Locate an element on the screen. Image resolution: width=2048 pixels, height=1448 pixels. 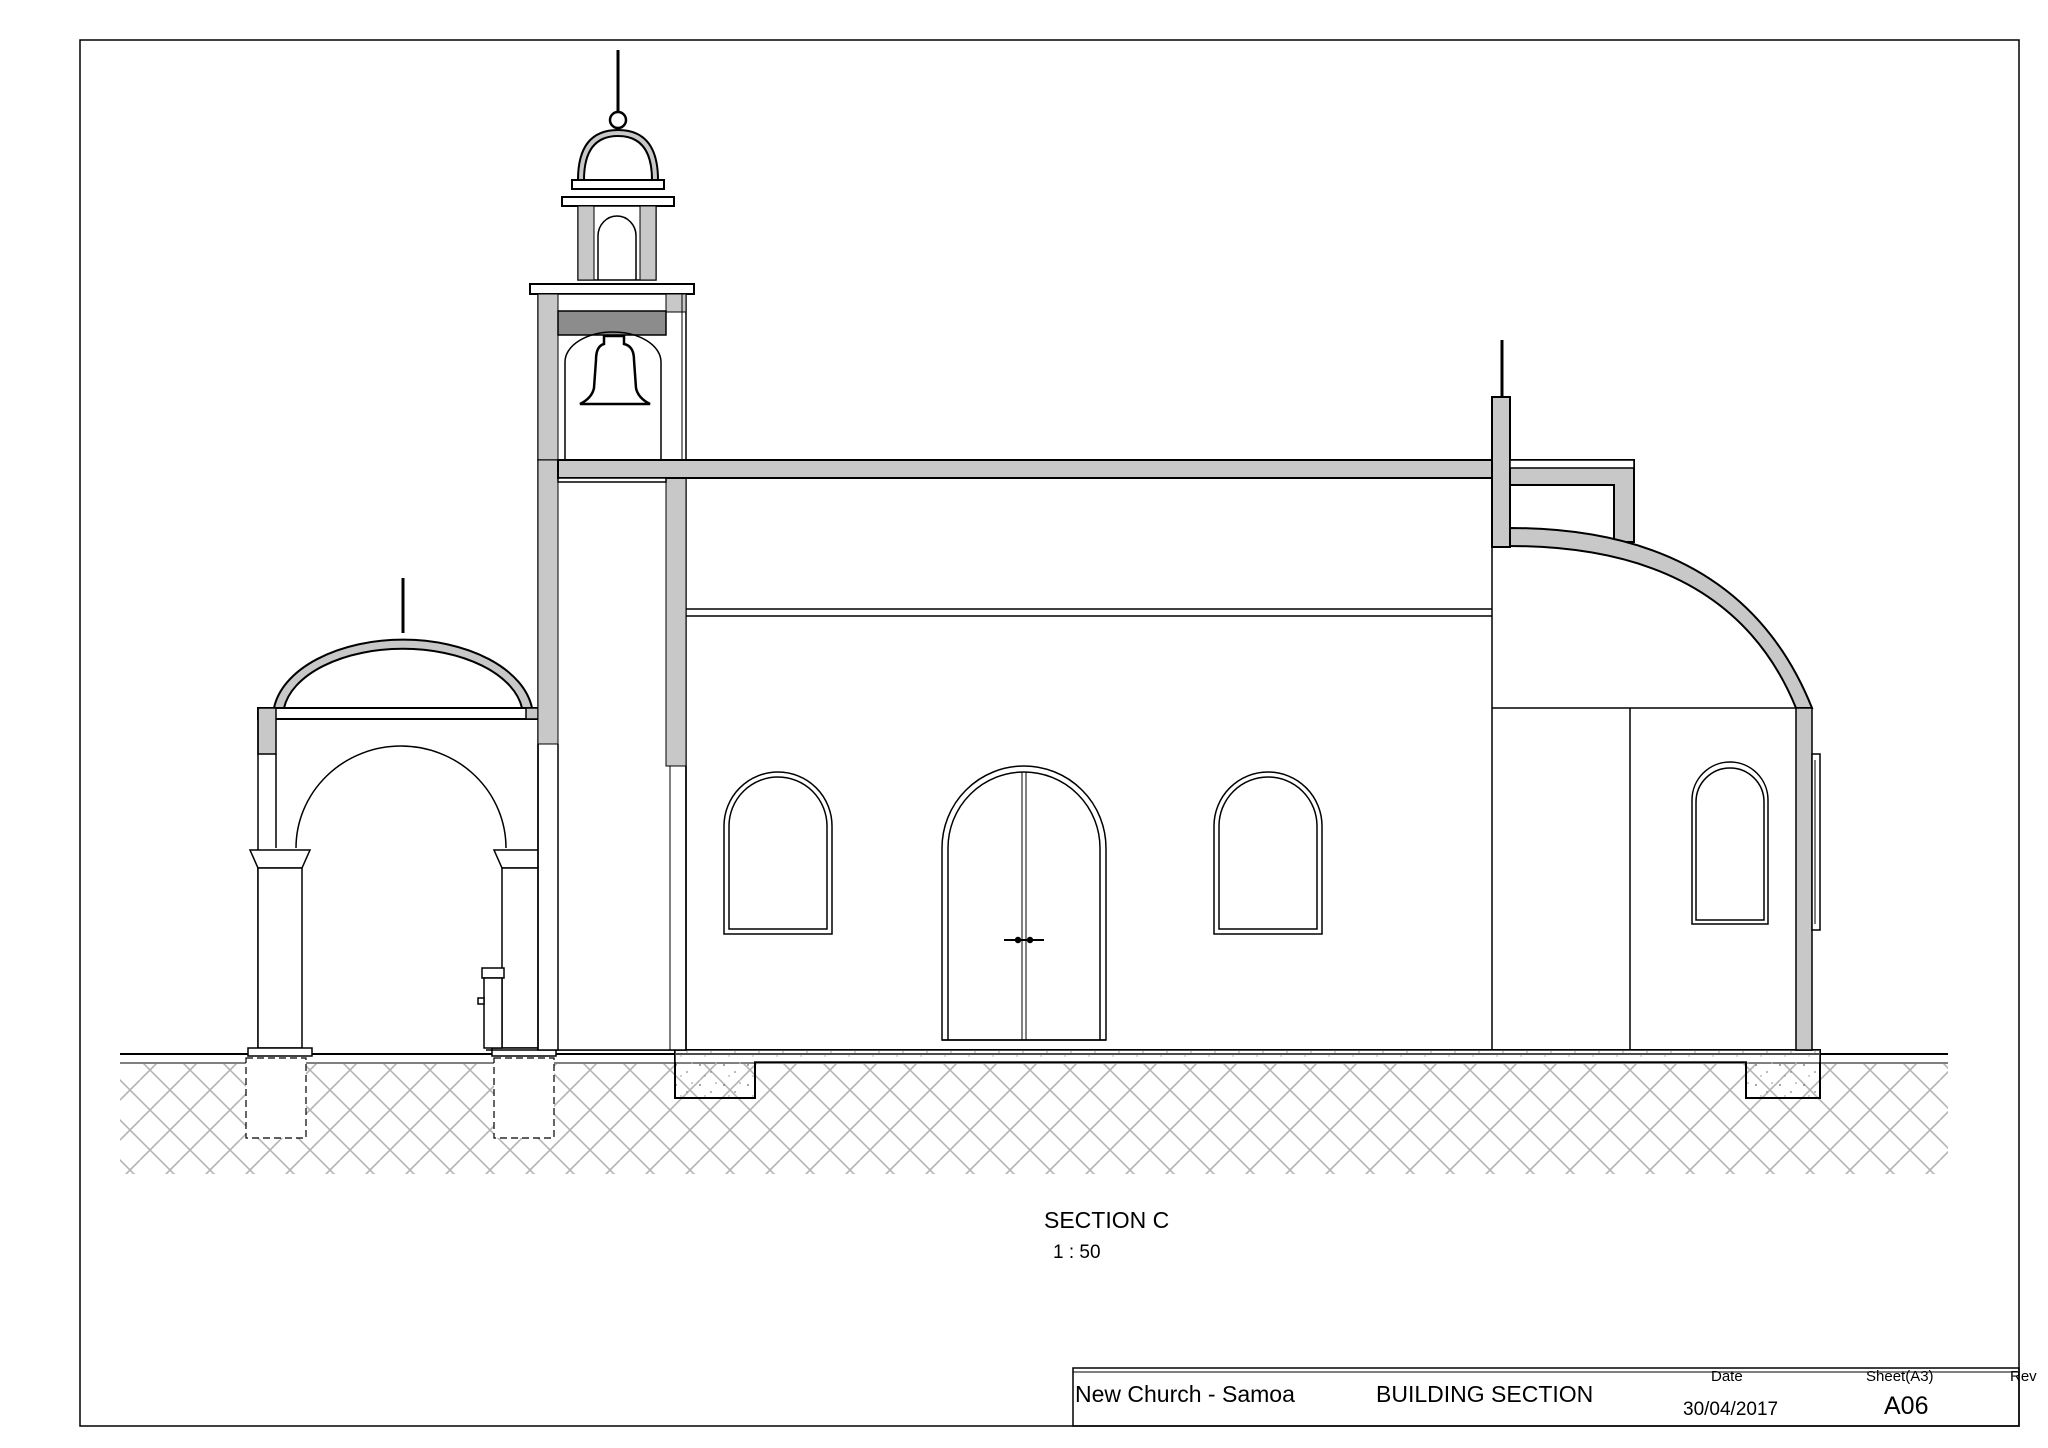
ground is located at coordinates (1034, 1111).